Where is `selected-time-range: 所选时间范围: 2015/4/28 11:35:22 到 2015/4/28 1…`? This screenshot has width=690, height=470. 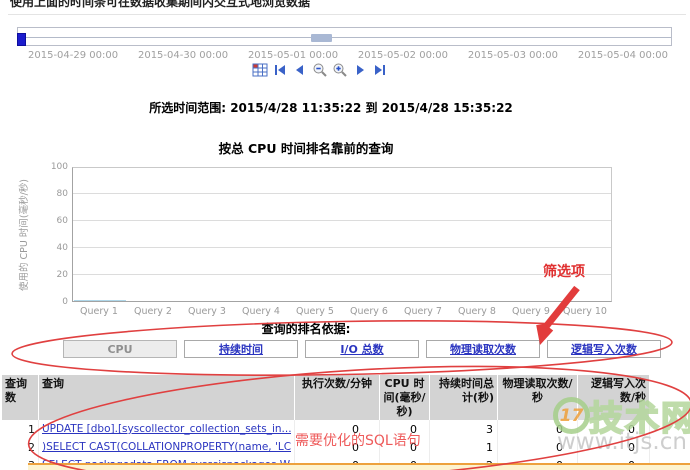
selected-time-range: 所选时间范围: 2015/4/28 11:35:22 到 2015/4/28 1… is located at coordinates (345, 107).